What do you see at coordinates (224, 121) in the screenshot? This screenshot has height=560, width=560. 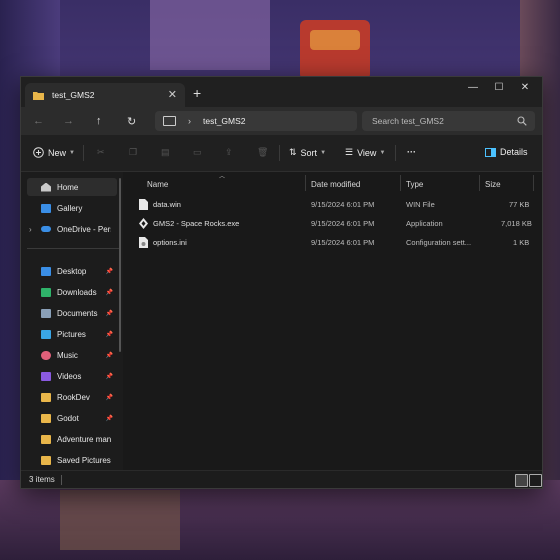 I see `breadcrumb-current: test_GMS2` at bounding box center [224, 121].